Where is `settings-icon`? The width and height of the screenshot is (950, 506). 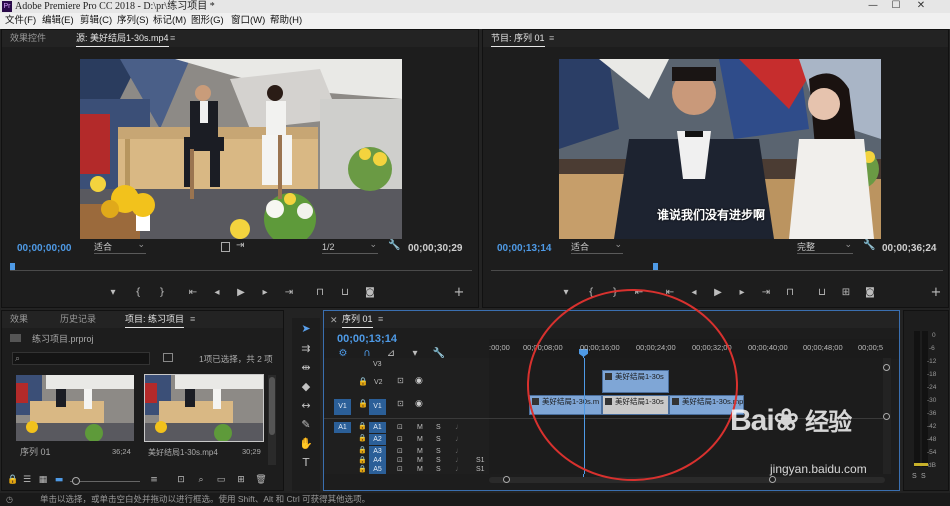
settings-icon is located at coordinates (225, 247).